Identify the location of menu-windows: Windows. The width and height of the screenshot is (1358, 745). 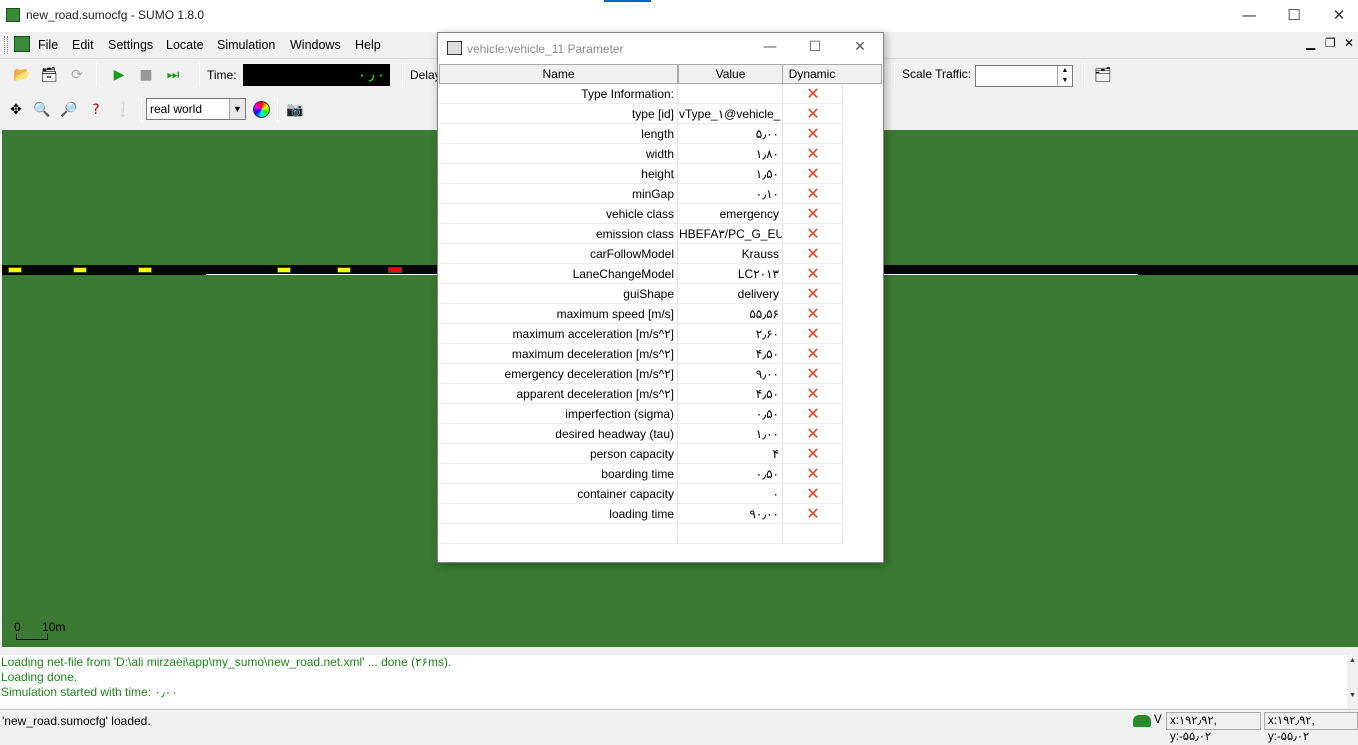
(315, 45).